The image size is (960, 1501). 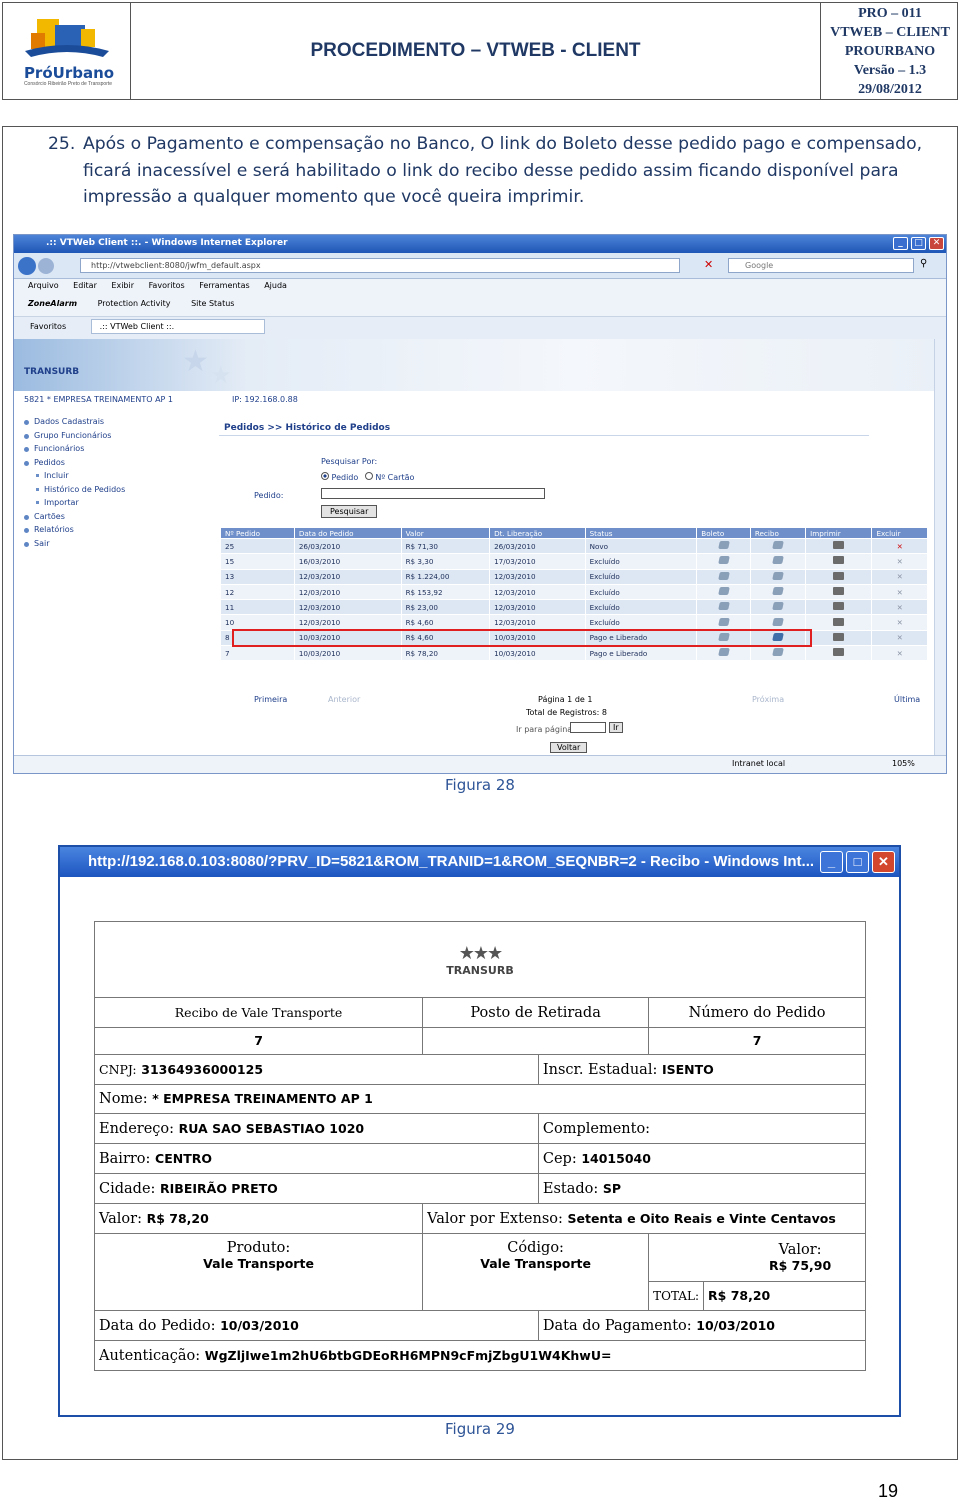 I want to click on nav-item: Sair, so click(x=73, y=546).